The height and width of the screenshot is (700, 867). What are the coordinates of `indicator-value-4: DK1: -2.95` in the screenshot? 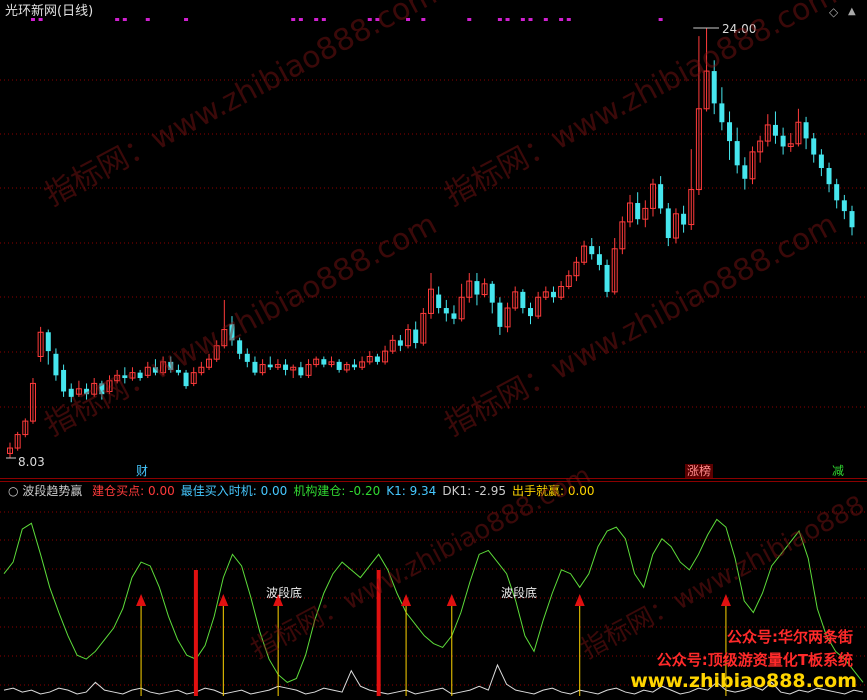 It's located at (474, 491).